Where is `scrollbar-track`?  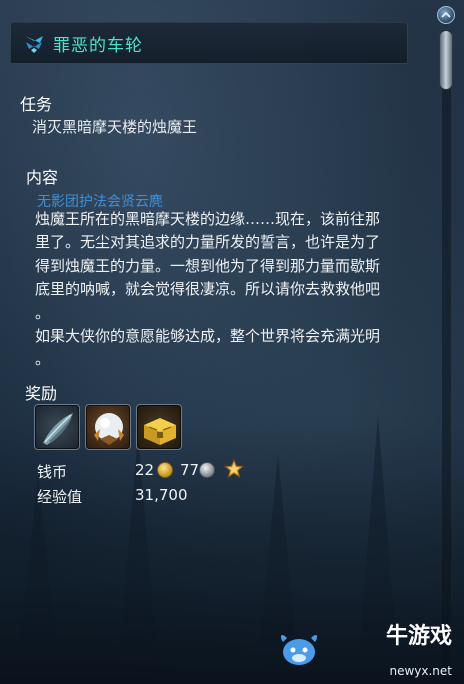
scrollbar-track is located at coordinates (446, 350).